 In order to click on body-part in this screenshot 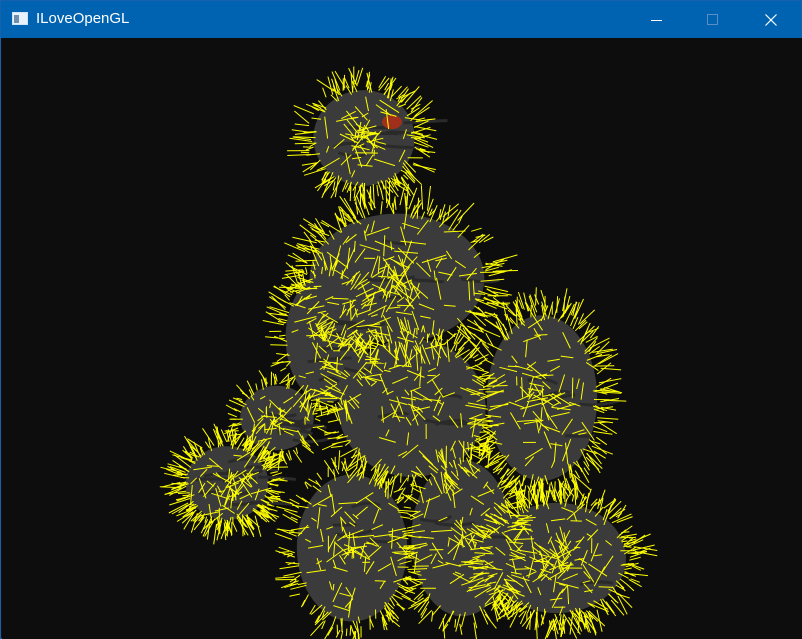, I will do `click(542, 398)`.